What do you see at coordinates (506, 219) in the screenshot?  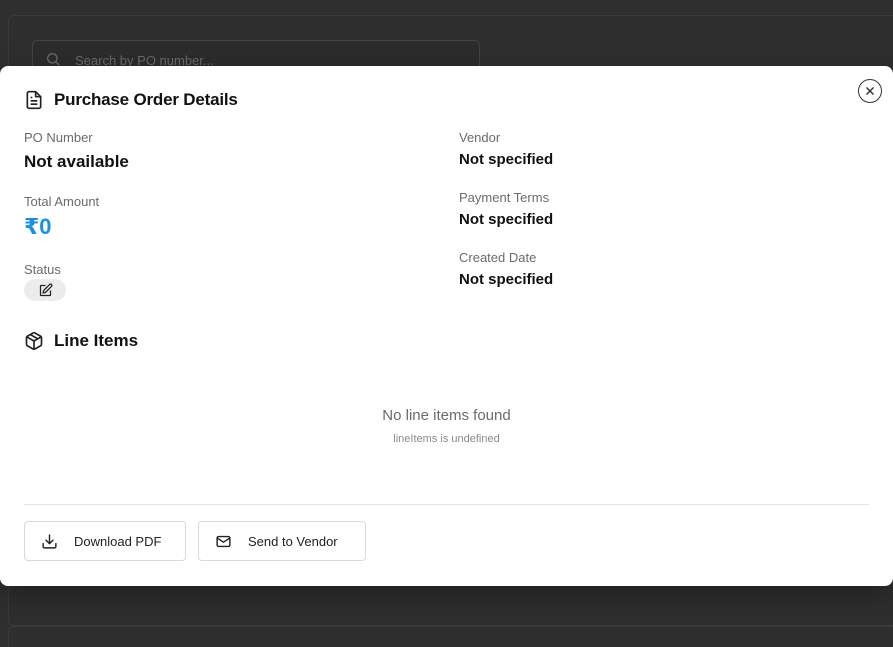 I see `payment-terms-value: Not specified` at bounding box center [506, 219].